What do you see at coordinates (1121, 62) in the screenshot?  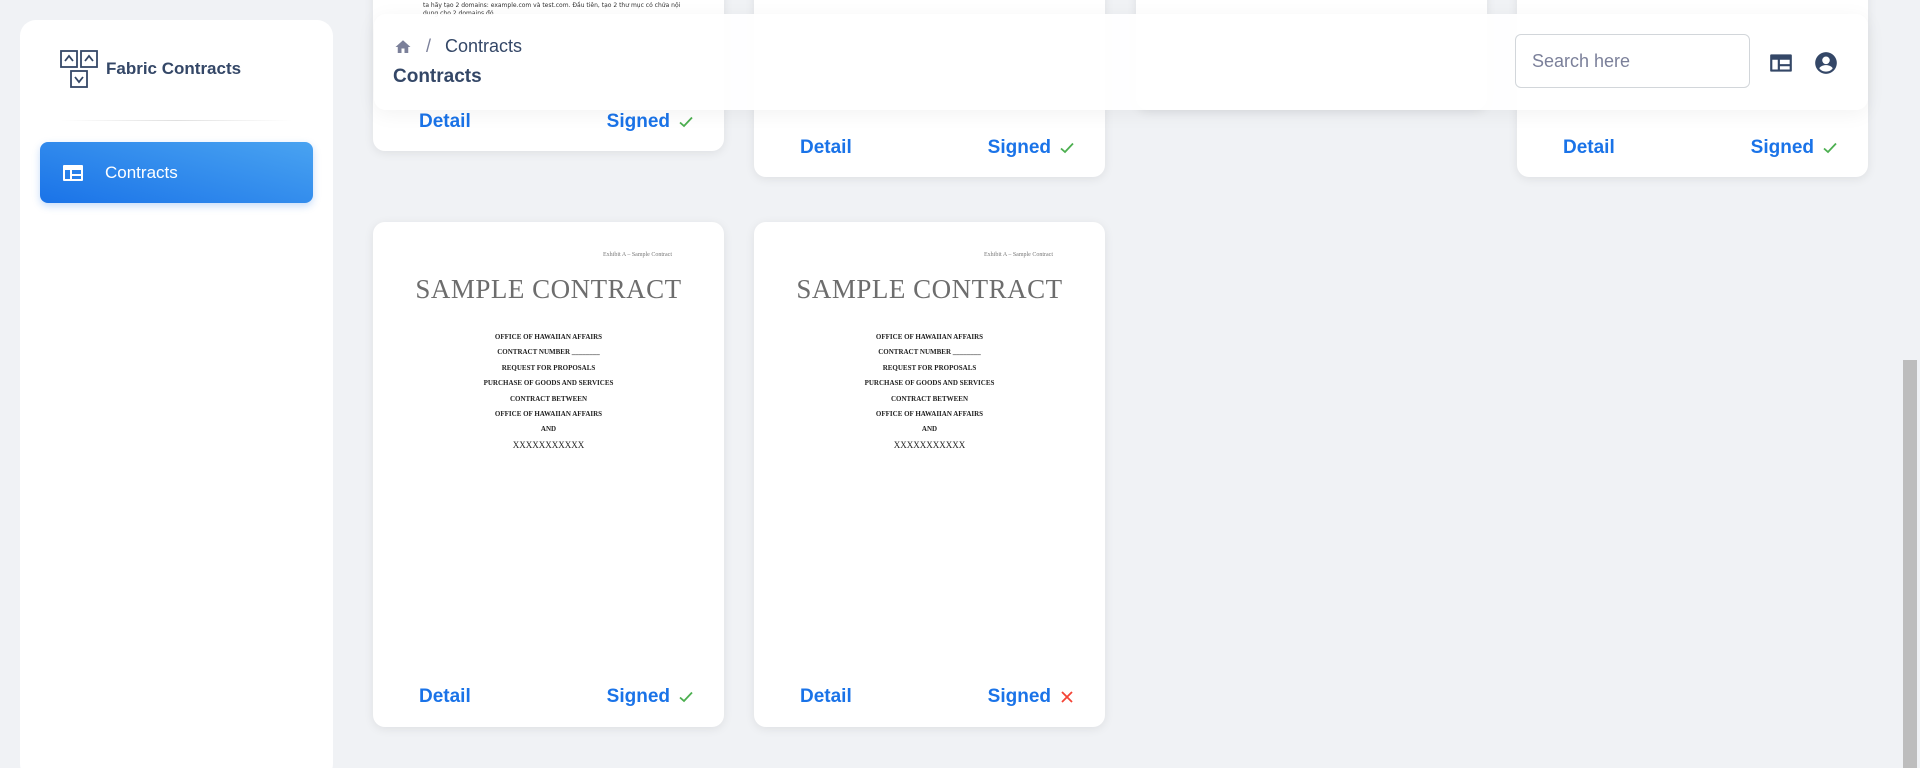 I see `top-navbar: / Contracts Contracts` at bounding box center [1121, 62].